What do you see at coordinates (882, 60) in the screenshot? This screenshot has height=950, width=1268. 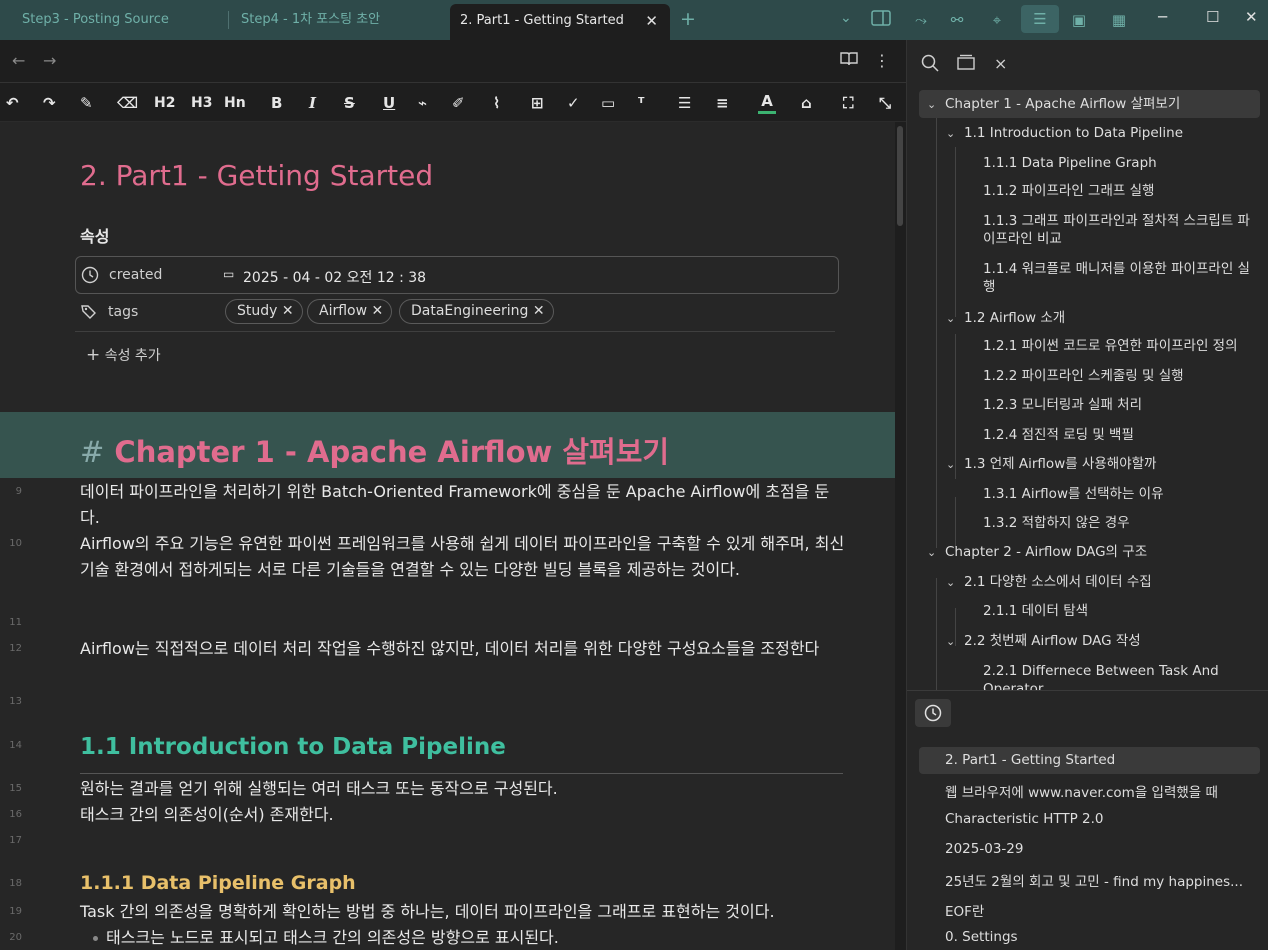 I see `more-options-icon: ⋮` at bounding box center [882, 60].